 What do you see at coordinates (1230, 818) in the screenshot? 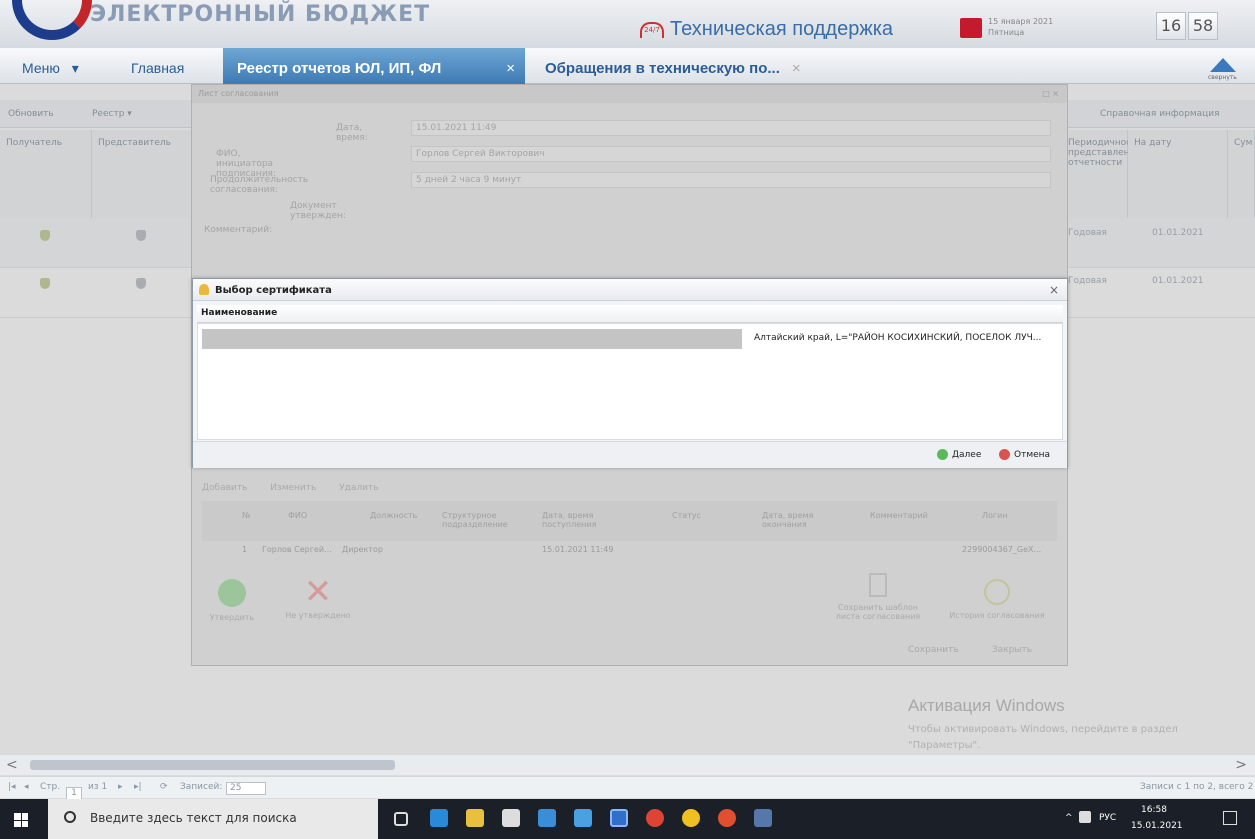
I see `notifications-icon` at bounding box center [1230, 818].